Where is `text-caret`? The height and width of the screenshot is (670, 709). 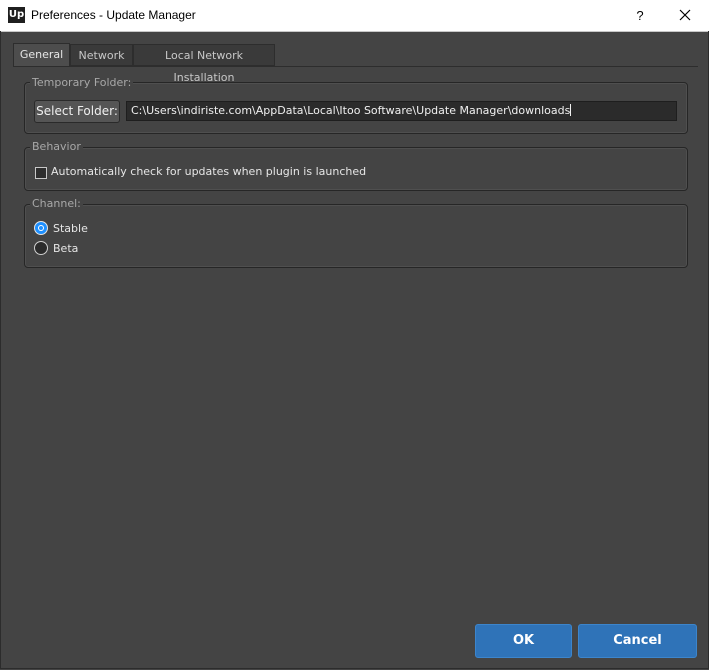
text-caret is located at coordinates (571, 110).